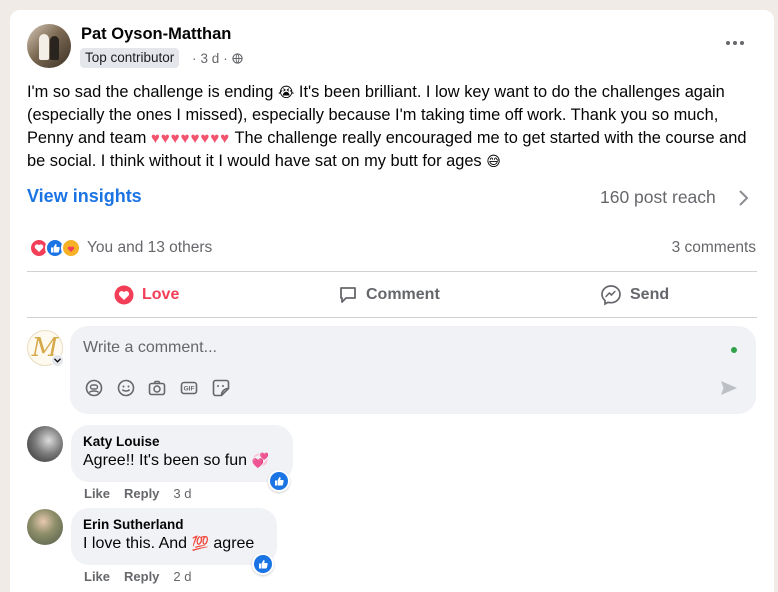 This screenshot has width=778, height=592. What do you see at coordinates (190, 138) in the screenshot?
I see `hearts-emoji: ♥♥♥♥♥♥♥♥` at bounding box center [190, 138].